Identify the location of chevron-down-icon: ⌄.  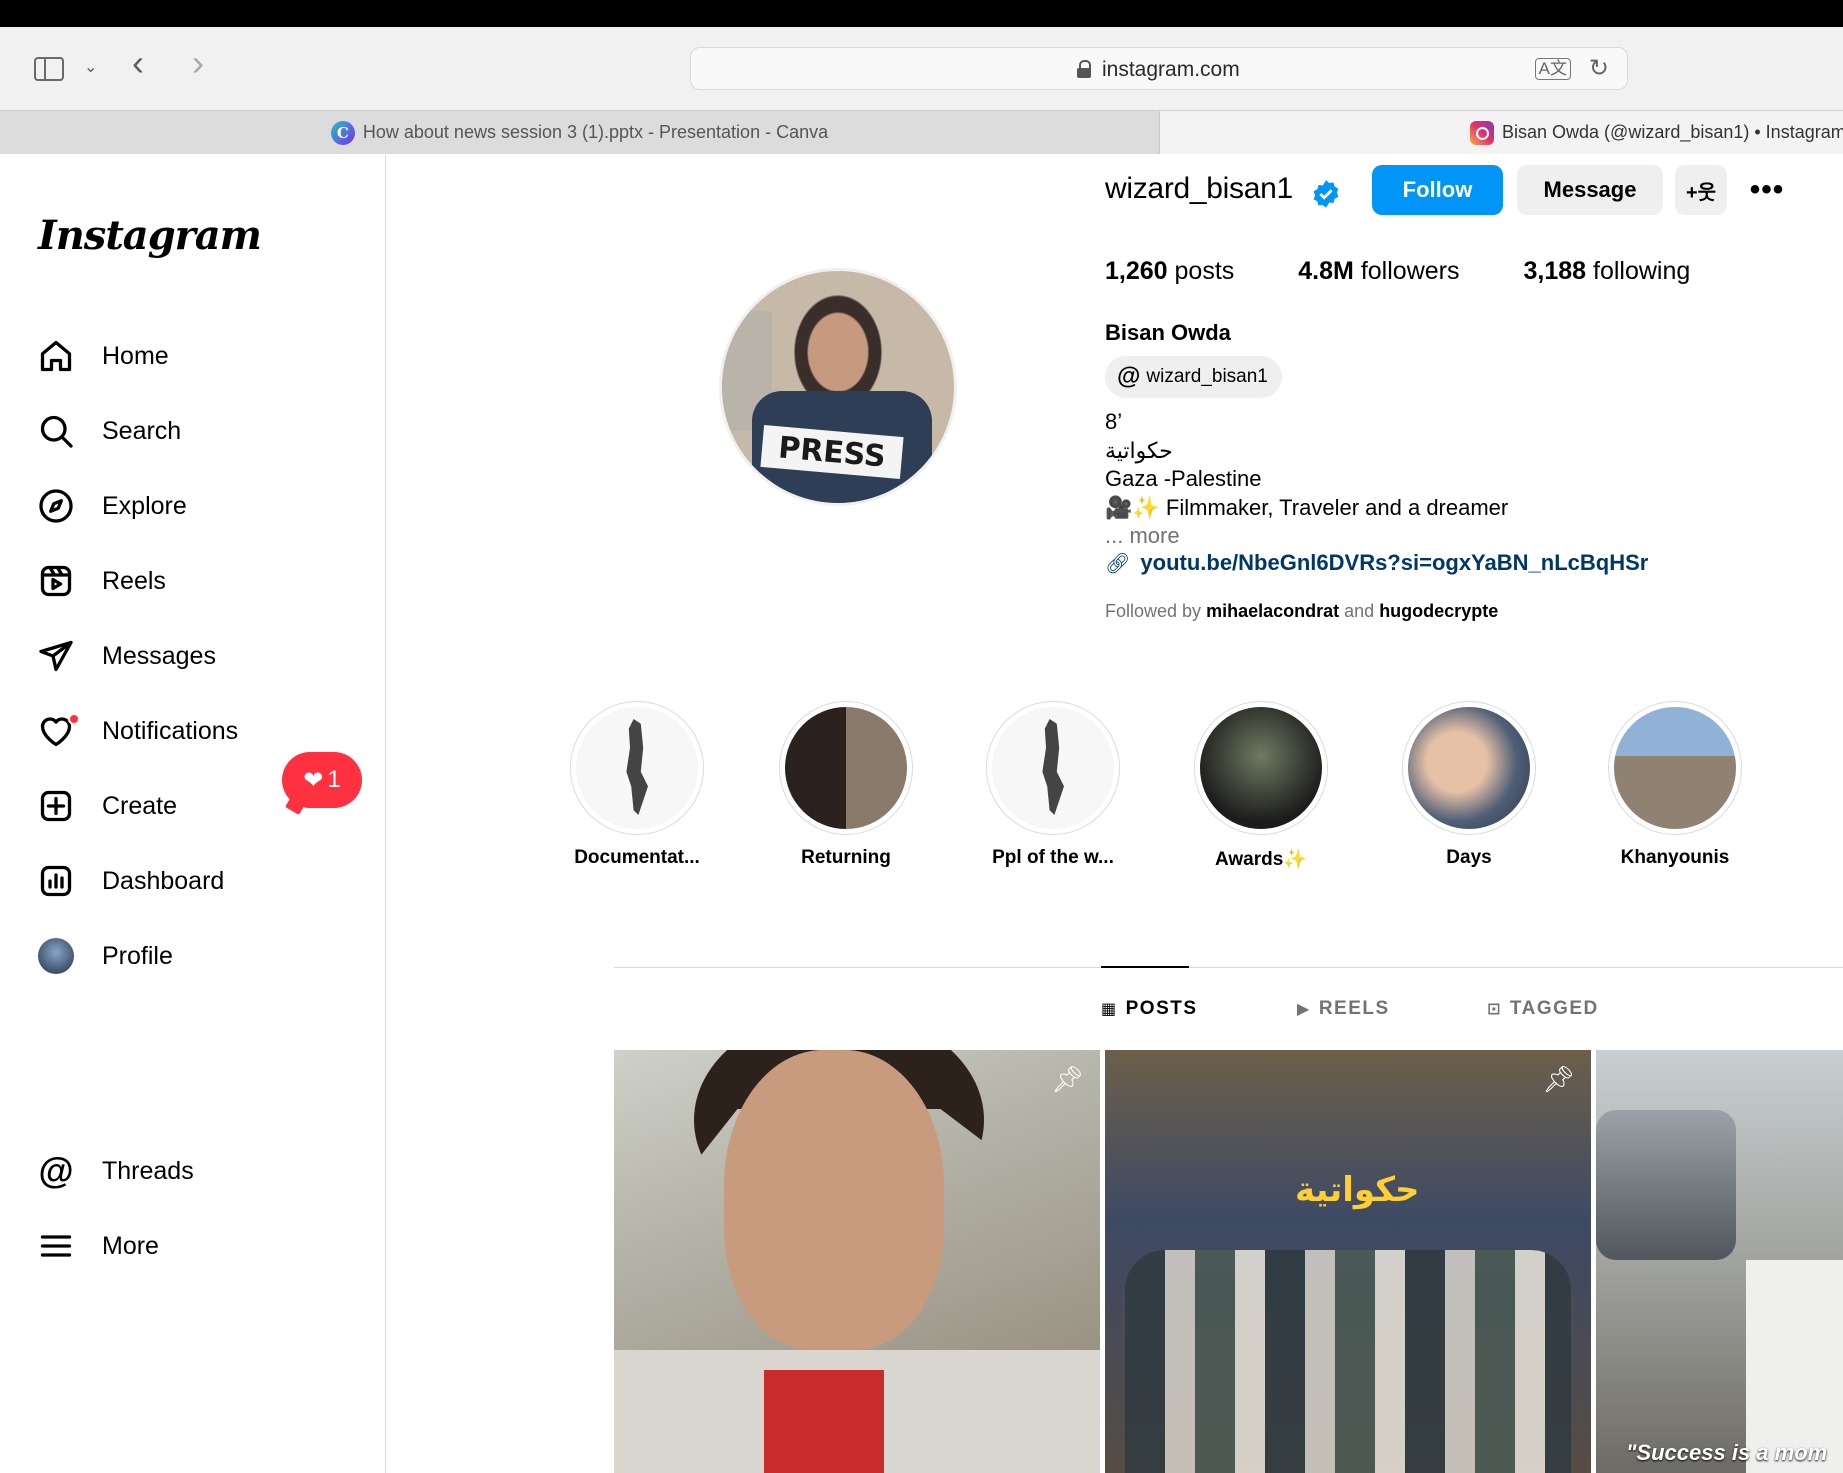
(90, 67).